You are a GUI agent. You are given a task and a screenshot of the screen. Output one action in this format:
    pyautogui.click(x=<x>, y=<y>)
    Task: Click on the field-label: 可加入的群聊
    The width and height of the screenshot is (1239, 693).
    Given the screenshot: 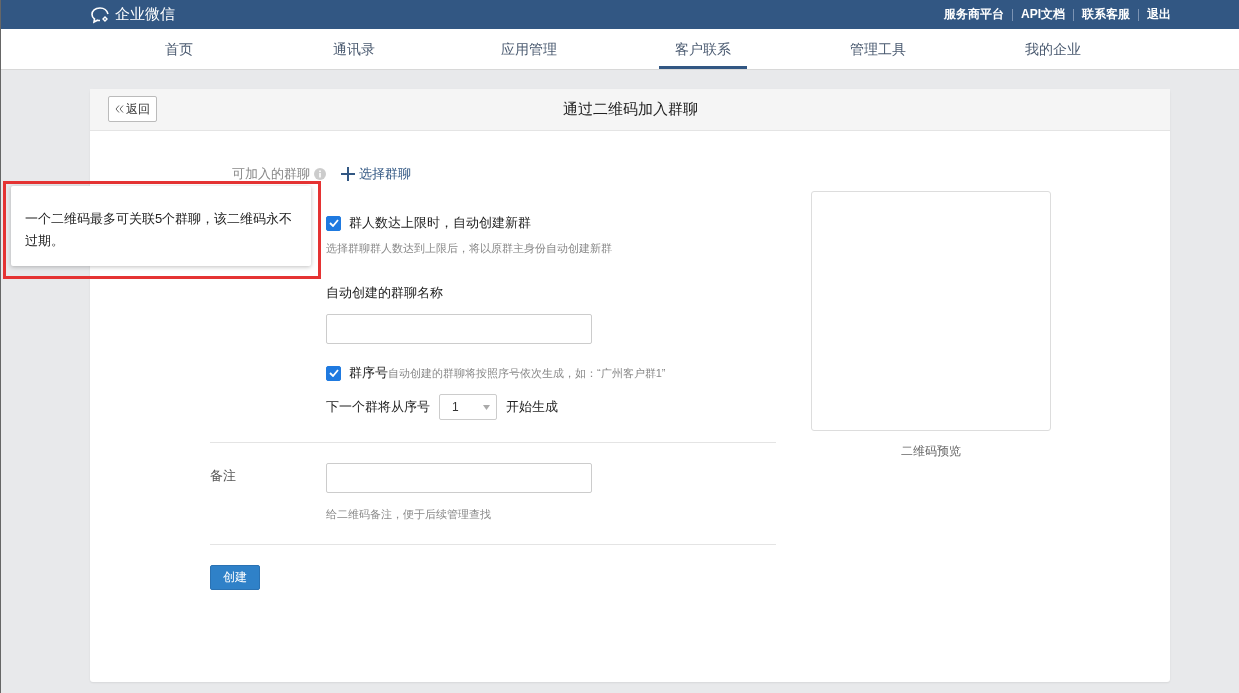 What is the action you would take?
    pyautogui.click(x=271, y=174)
    